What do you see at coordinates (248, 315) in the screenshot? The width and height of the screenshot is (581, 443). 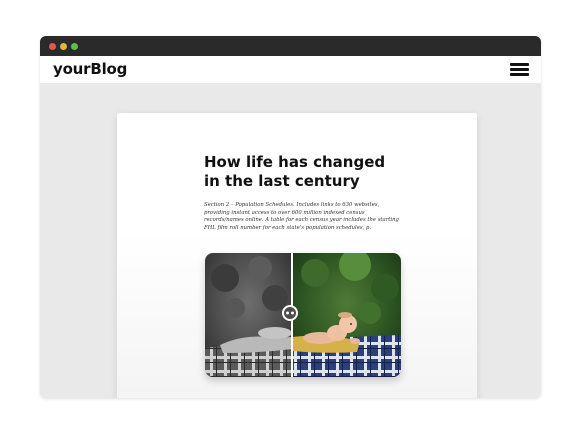 I see `black-and-white-half` at bounding box center [248, 315].